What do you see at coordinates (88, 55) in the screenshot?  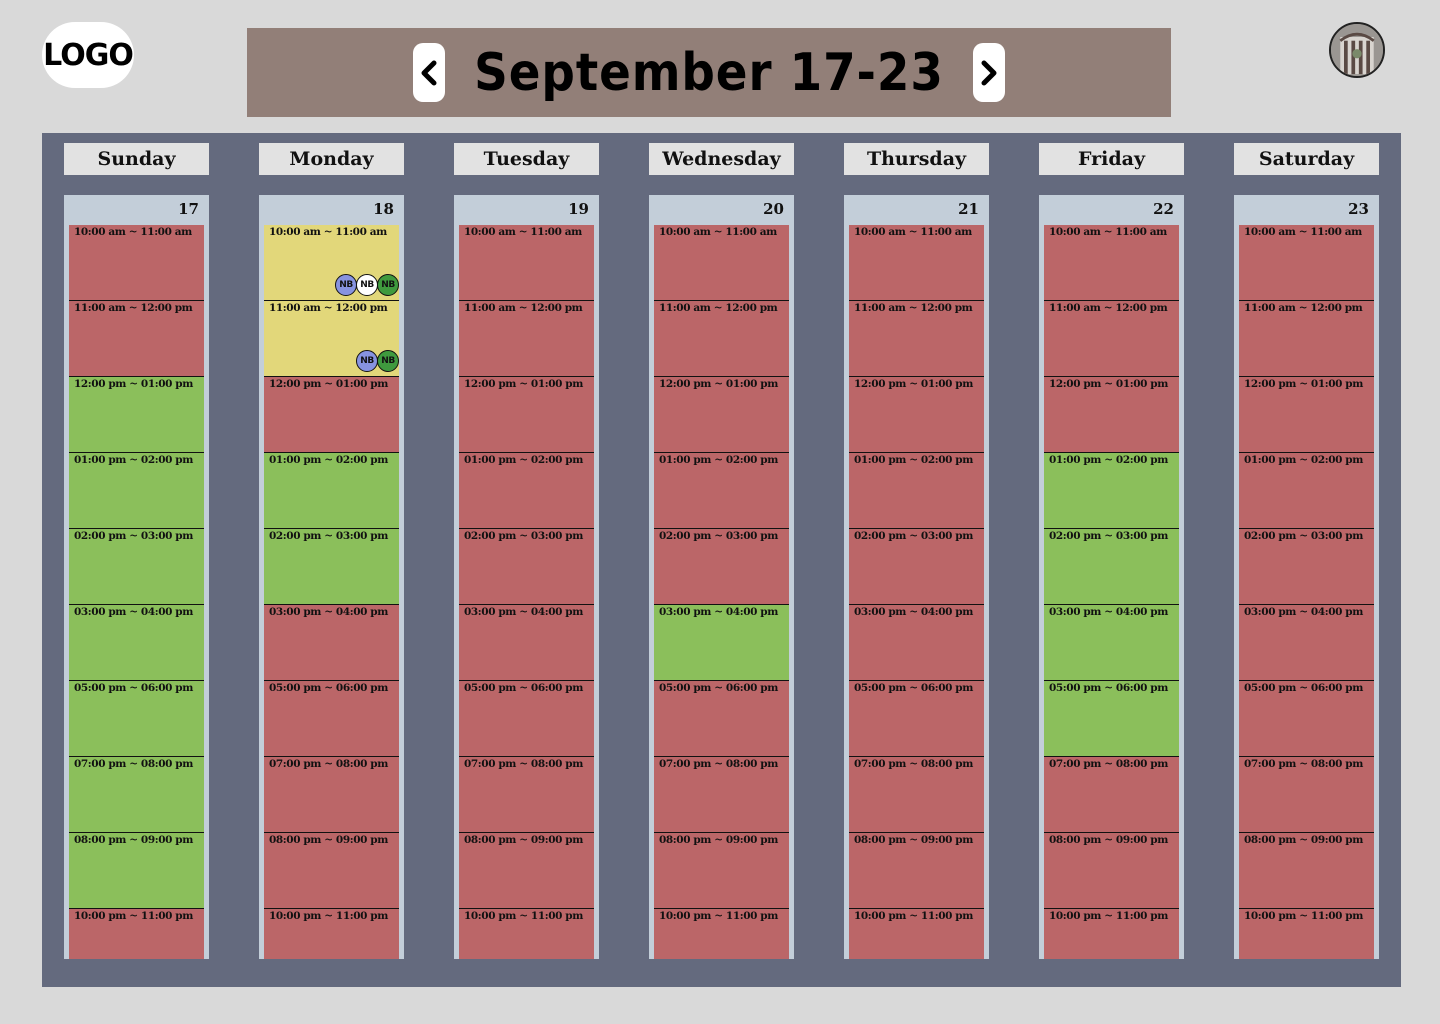 I see `logo: LOGO` at bounding box center [88, 55].